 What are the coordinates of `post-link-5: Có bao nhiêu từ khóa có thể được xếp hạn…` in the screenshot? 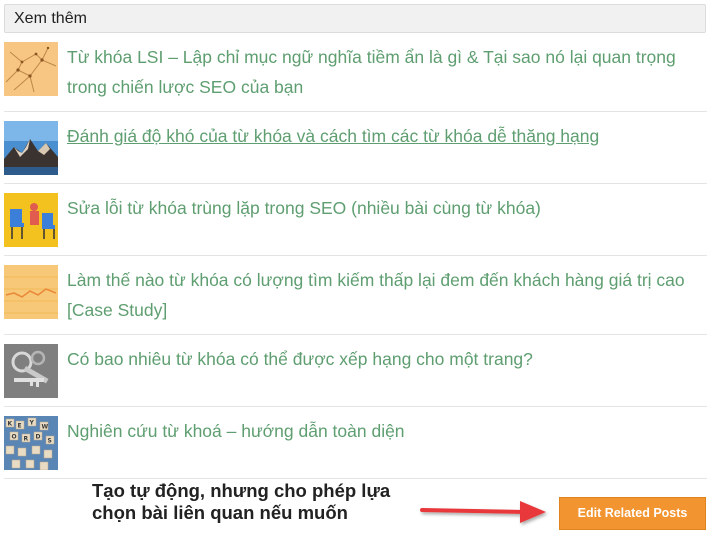 It's located at (386, 359).